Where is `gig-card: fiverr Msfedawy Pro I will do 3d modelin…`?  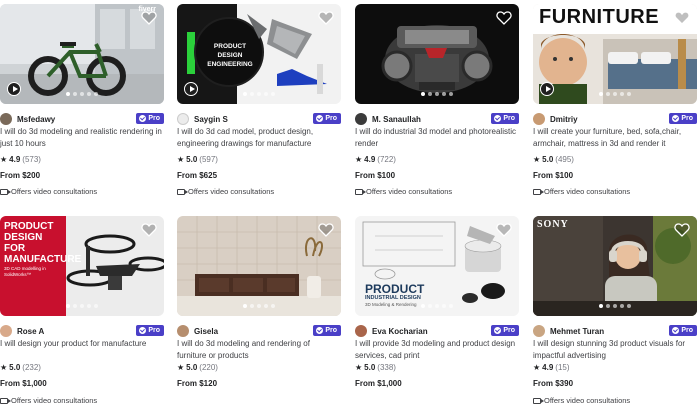
gig-card: fiverr Msfedawy Pro I will do 3d modelin… is located at coordinates (82, 100).